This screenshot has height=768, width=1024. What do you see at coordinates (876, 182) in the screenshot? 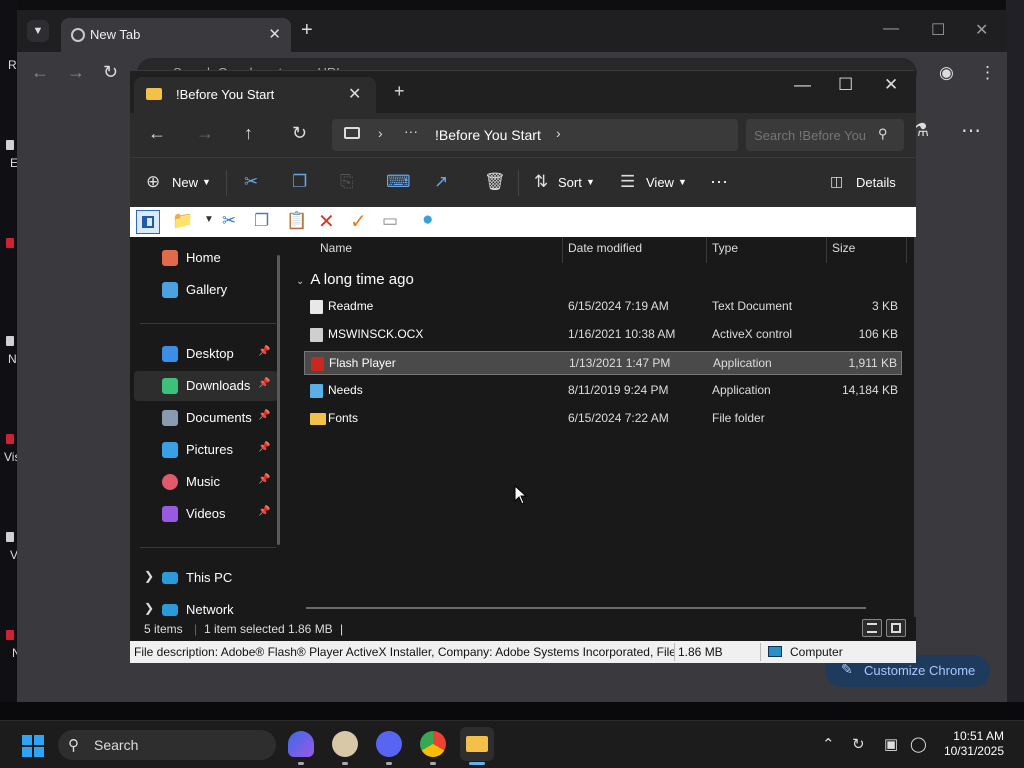
I see `details-button: Details` at bounding box center [876, 182].